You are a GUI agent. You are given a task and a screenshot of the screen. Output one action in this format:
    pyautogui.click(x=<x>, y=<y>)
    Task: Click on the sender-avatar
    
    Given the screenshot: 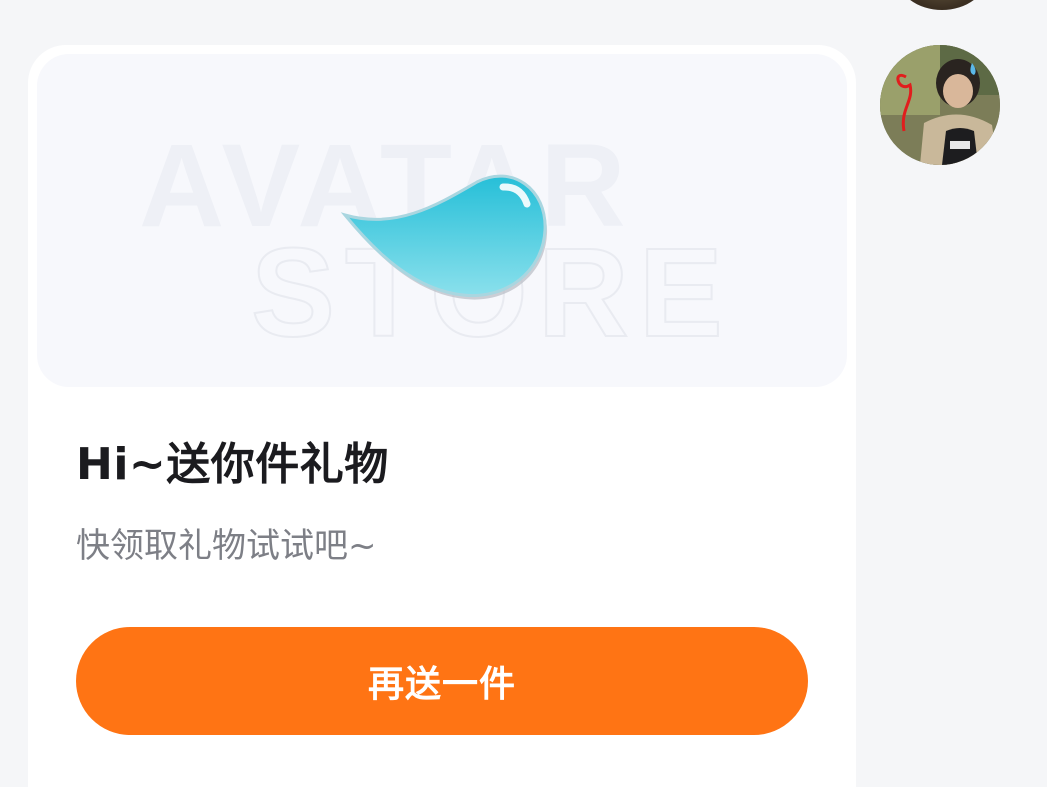 What is the action you would take?
    pyautogui.click(x=940, y=105)
    